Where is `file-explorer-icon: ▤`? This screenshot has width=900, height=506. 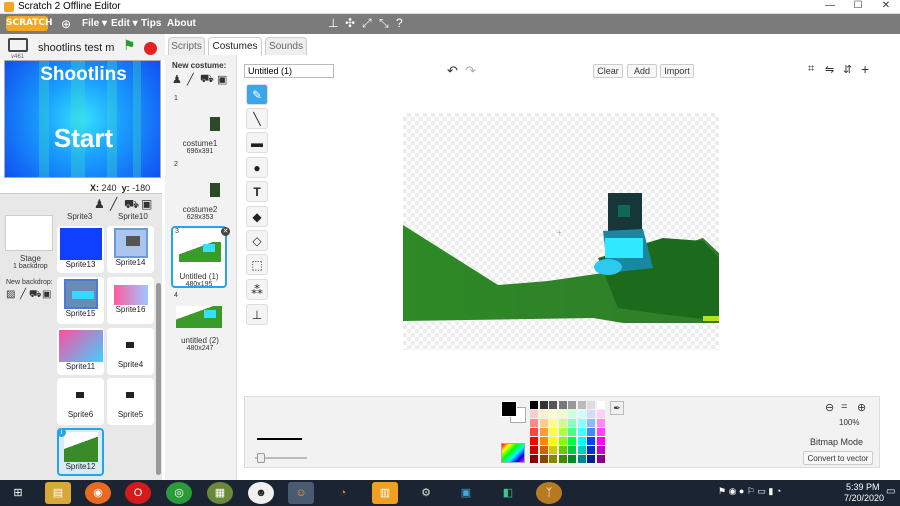
file-explorer-icon: ▤ is located at coordinates (58, 493).